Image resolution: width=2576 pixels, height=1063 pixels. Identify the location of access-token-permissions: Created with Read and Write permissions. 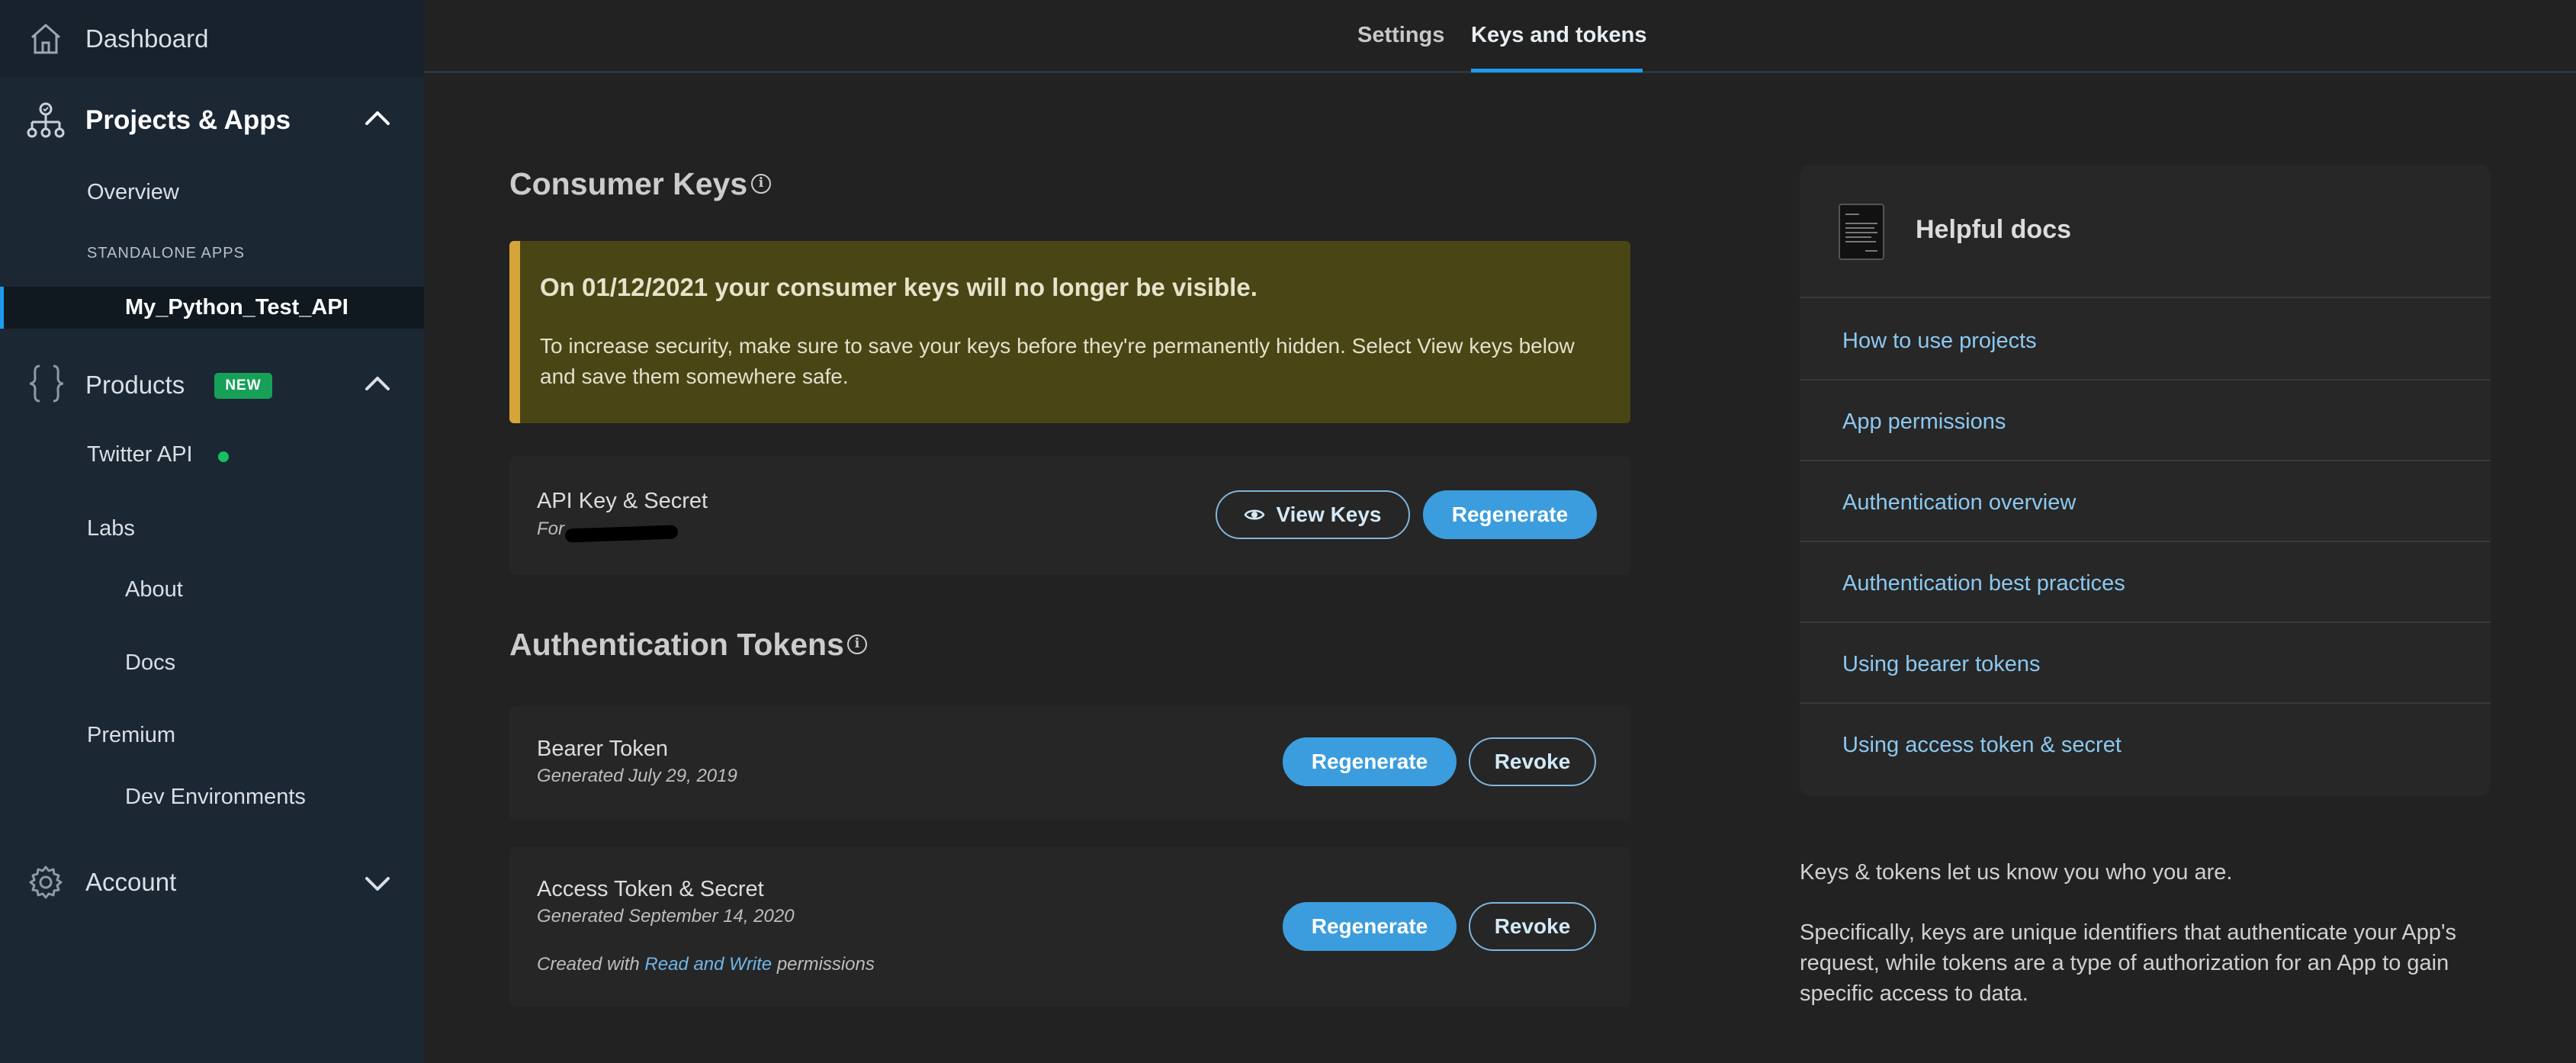
(706, 964).